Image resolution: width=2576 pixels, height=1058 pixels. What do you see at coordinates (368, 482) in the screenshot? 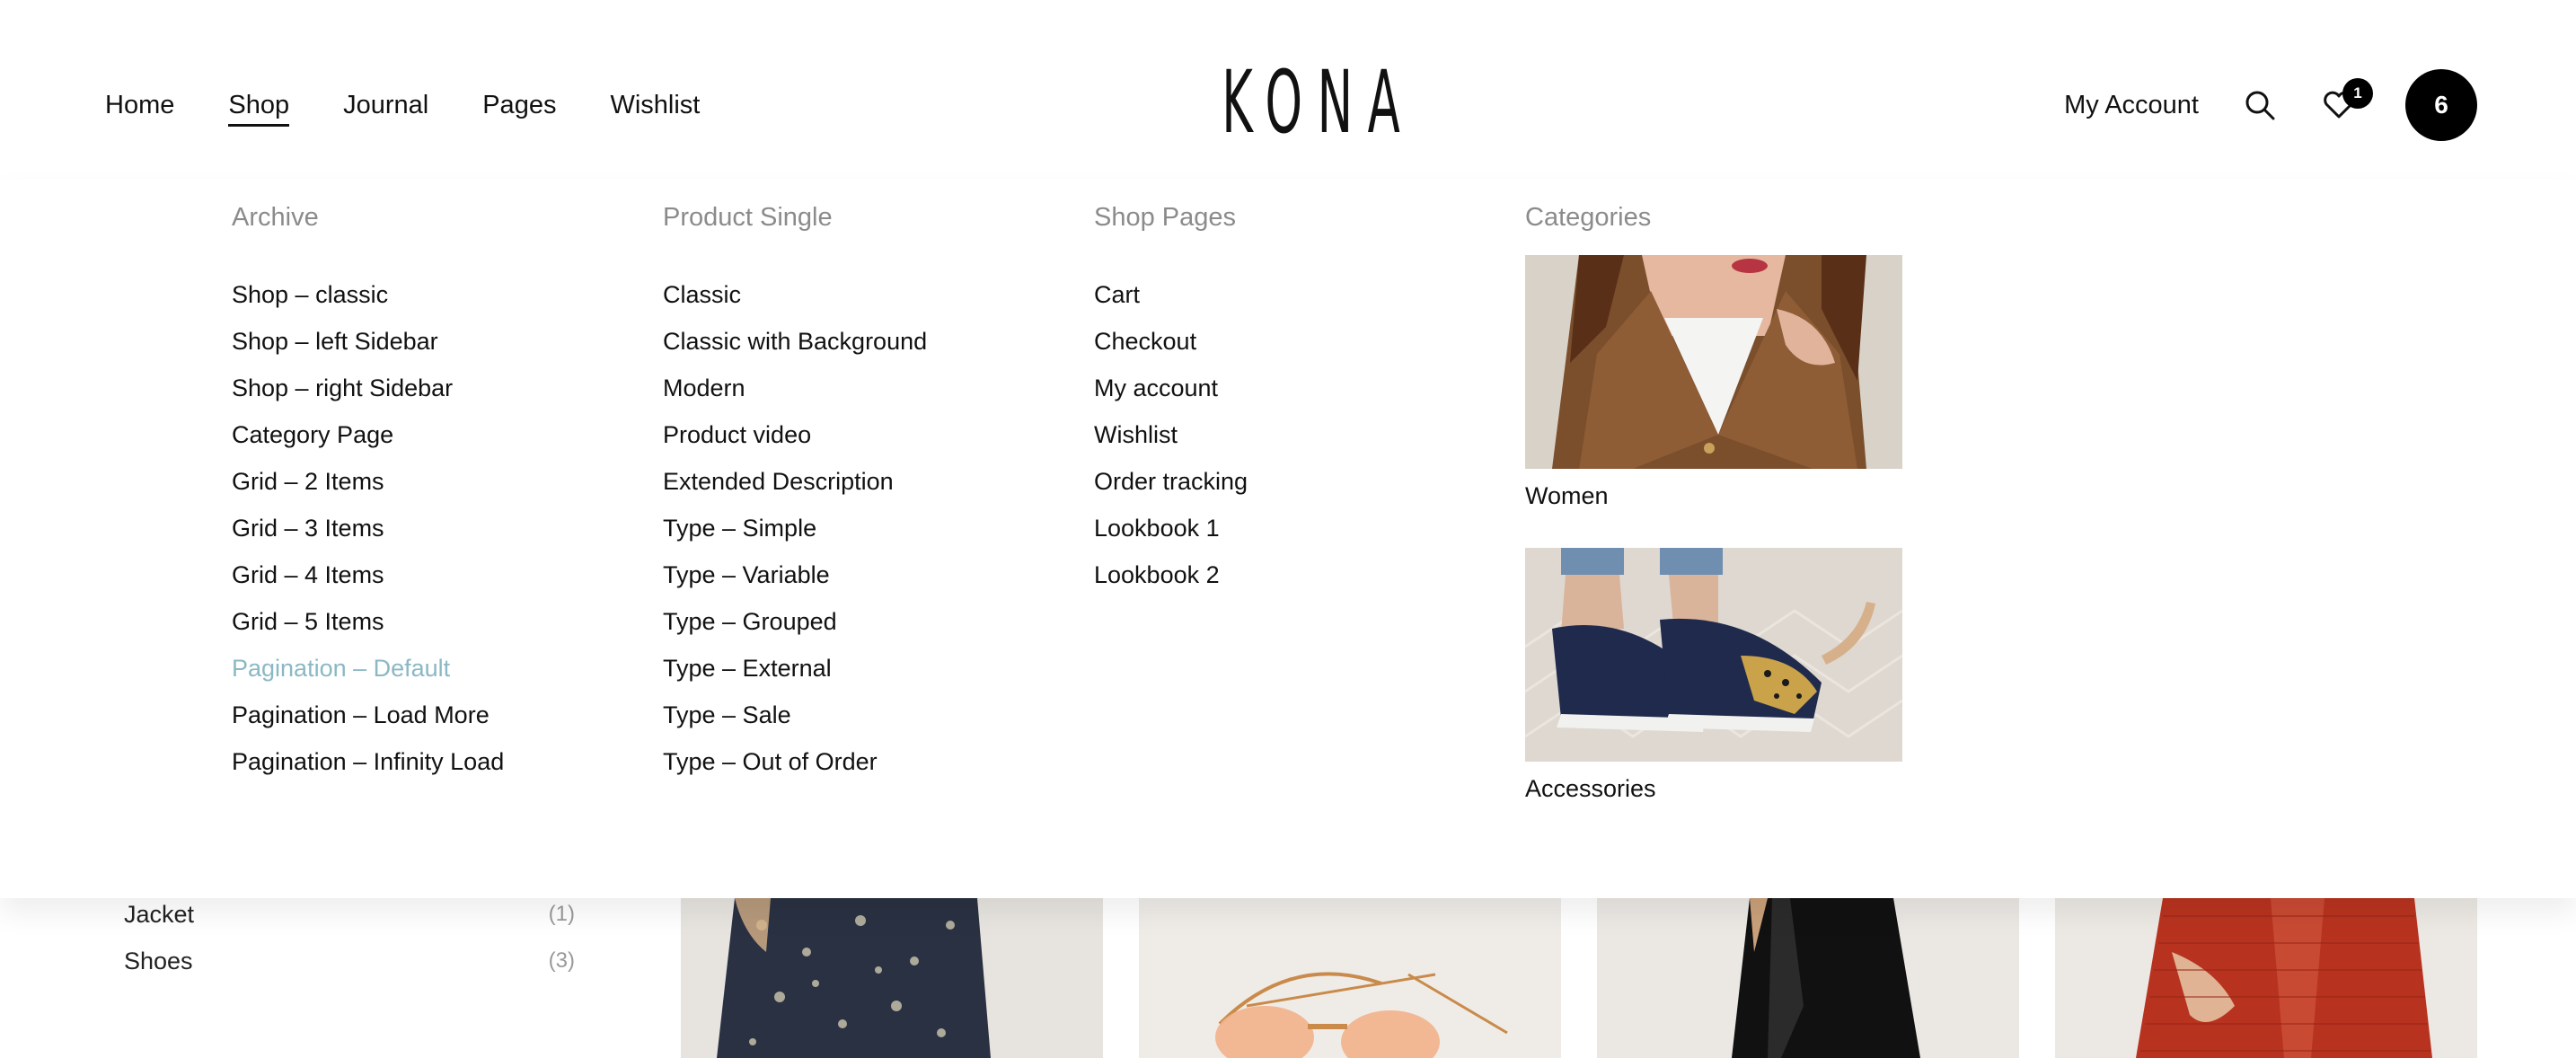
I see `menu-link-grid-2: Grid – 2 Items` at bounding box center [368, 482].